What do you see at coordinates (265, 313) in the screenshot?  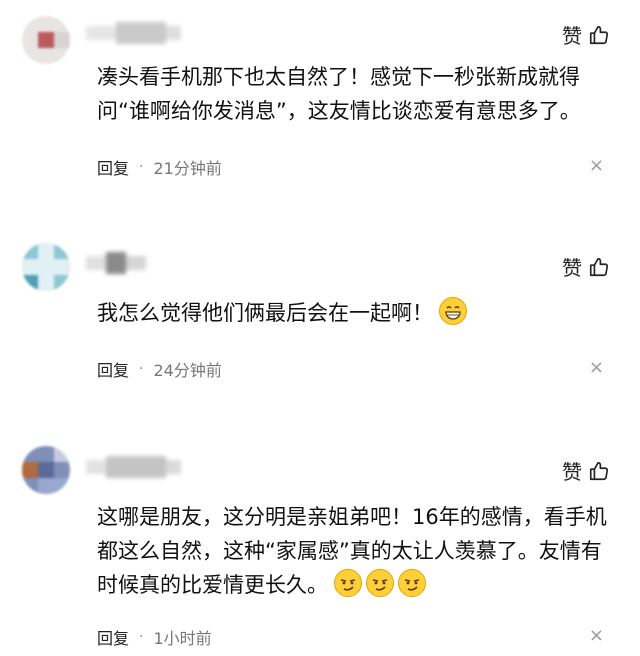 I see `comment-text: 我怎么觉得他们俩最后会在一起啊！` at bounding box center [265, 313].